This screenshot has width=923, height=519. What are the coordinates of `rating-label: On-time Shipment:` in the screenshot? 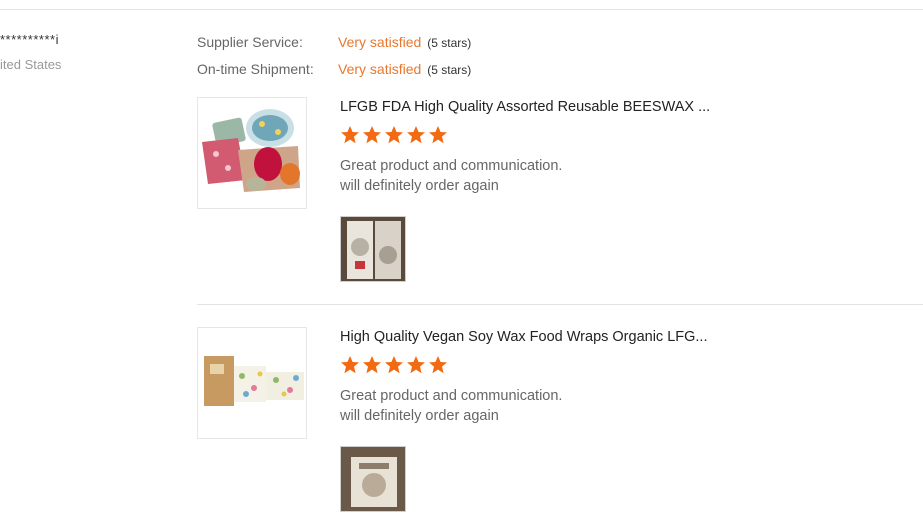 It's located at (255, 69).